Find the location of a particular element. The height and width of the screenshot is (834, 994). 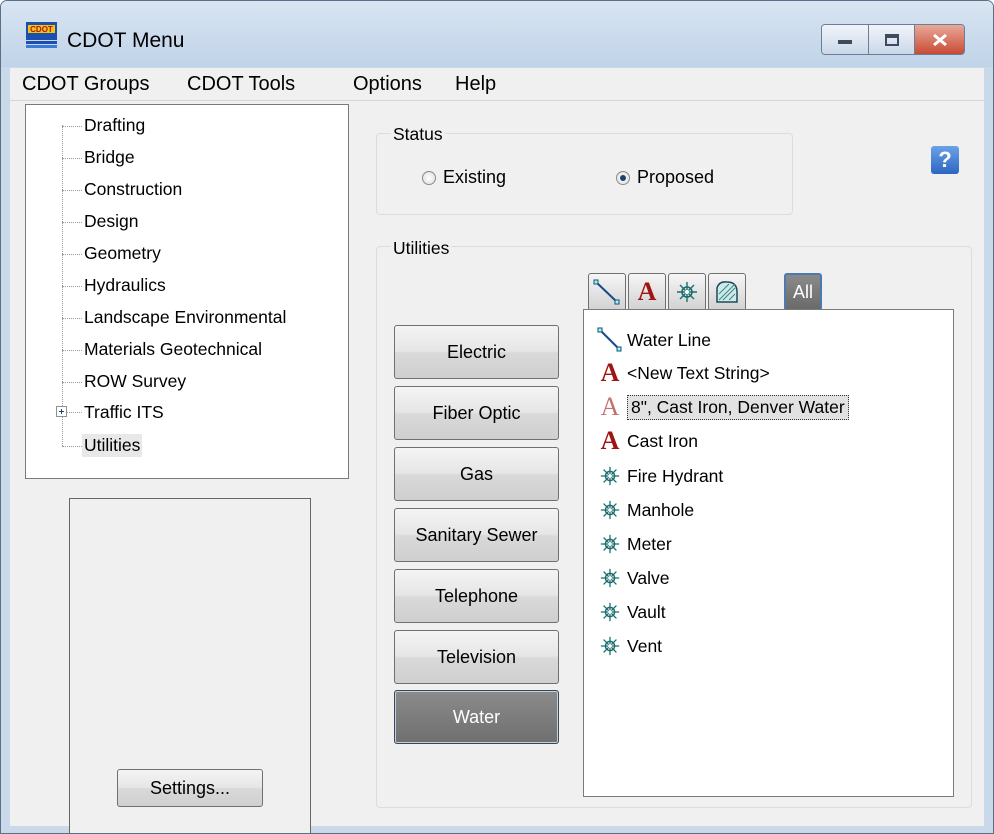

utilities-group-label: Utilities is located at coordinates (421, 248).